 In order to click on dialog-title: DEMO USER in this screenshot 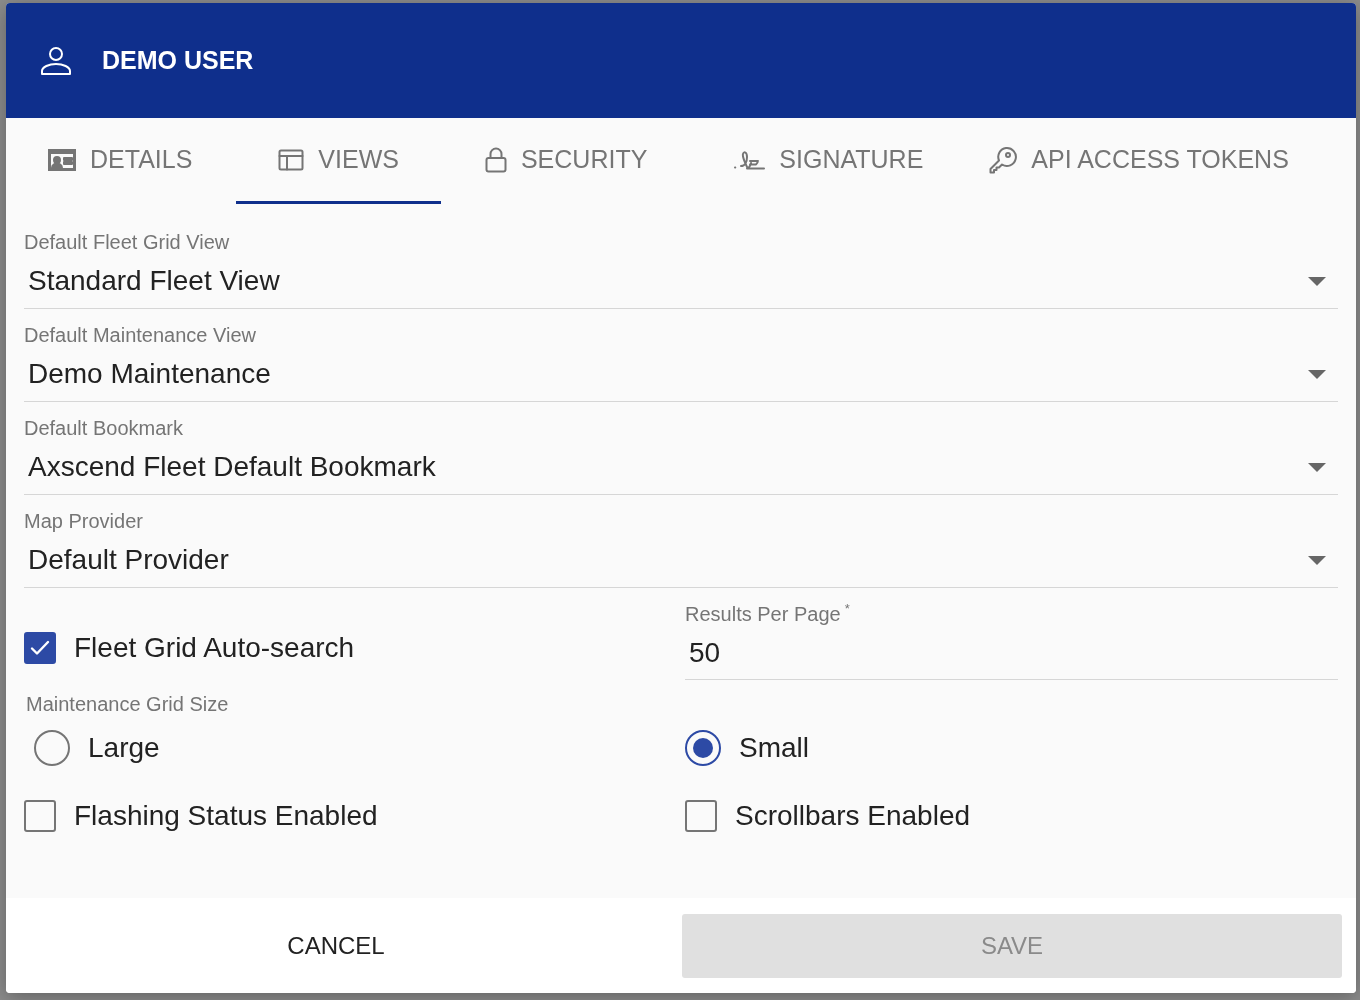, I will do `click(178, 60)`.